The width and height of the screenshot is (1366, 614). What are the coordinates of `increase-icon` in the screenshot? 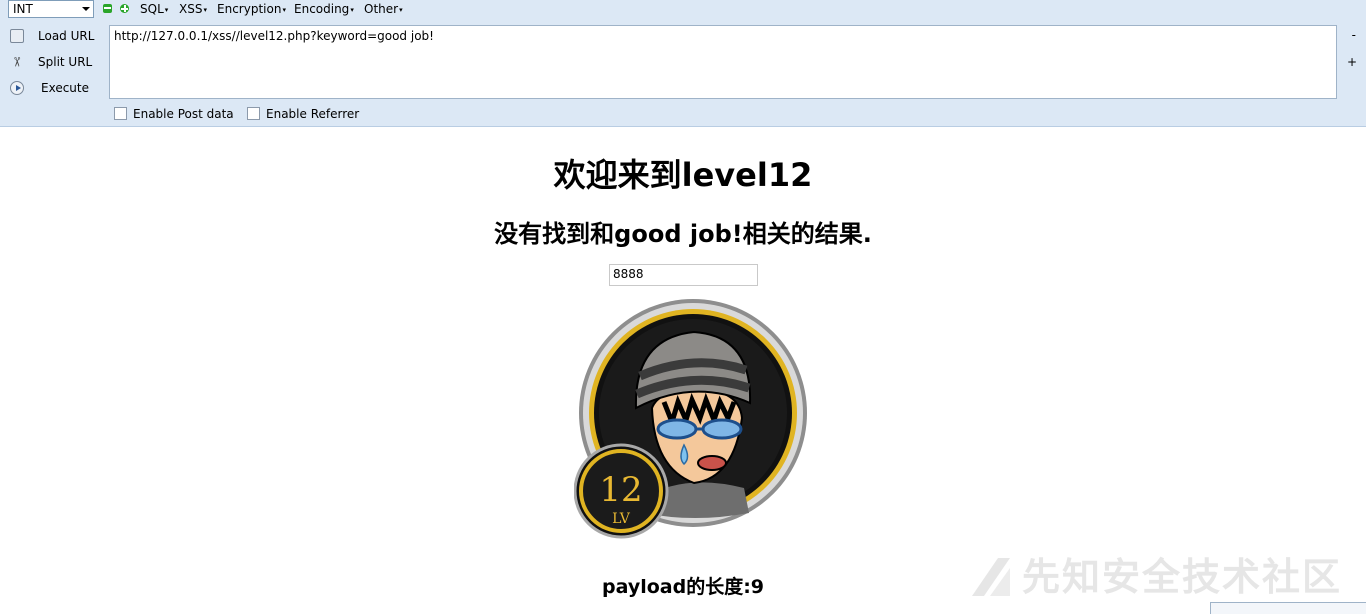 It's located at (124, 8).